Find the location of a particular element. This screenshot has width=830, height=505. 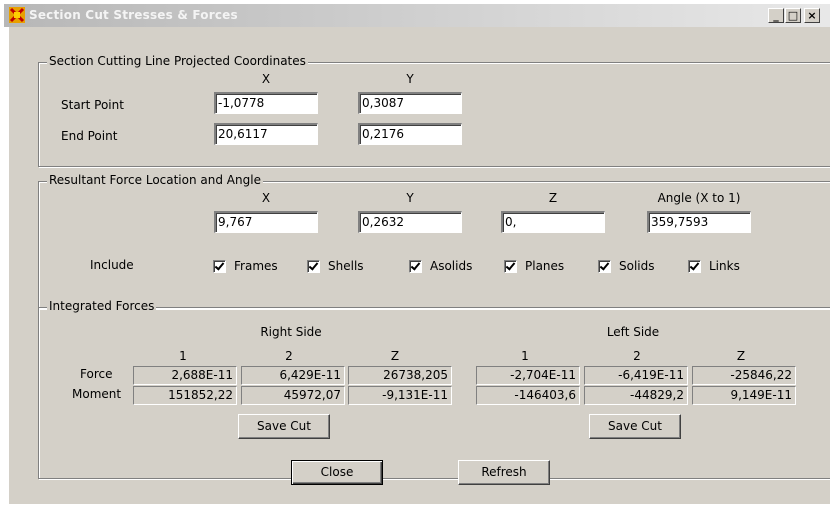

right-force-z: 26738,205 is located at coordinates (400, 375).